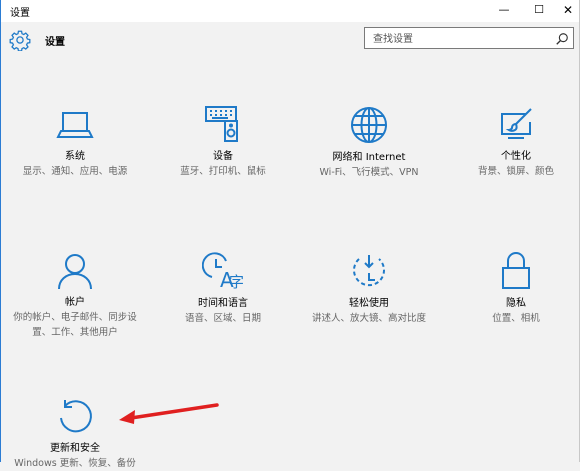 The image size is (580, 471). Describe the element at coordinates (565, 11) in the screenshot. I see `close-button: ✕` at that location.